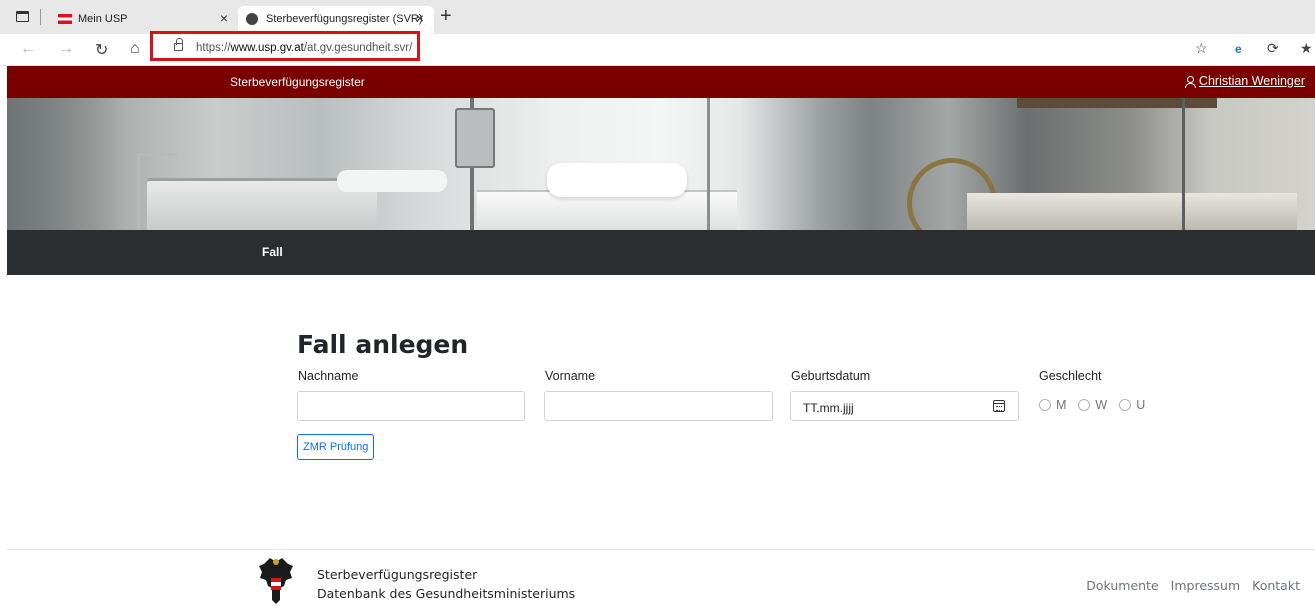 Image resolution: width=1315 pixels, height=606 pixels. I want to click on footer-subtitle: Datenbank des Gesundheitsministeriums, so click(446, 593).